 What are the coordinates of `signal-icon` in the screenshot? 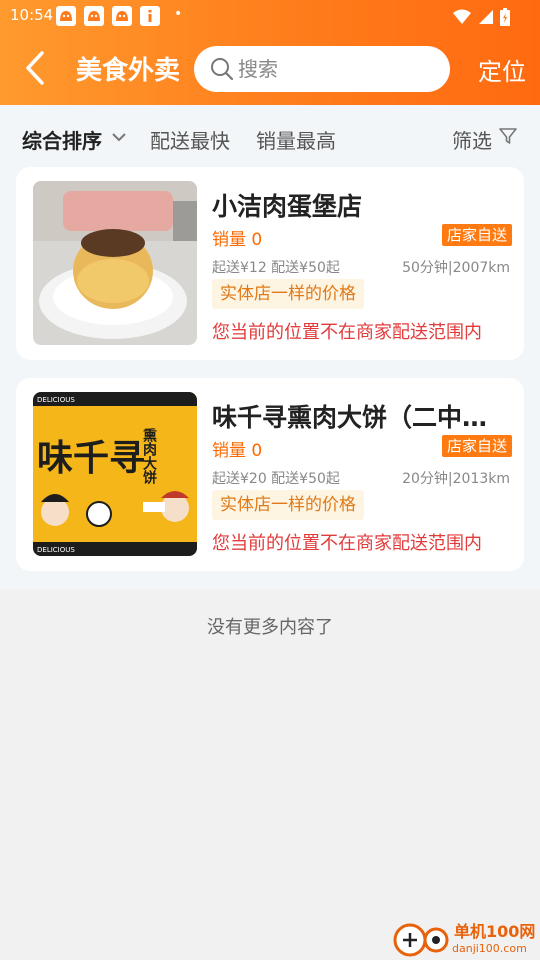 It's located at (485, 16).